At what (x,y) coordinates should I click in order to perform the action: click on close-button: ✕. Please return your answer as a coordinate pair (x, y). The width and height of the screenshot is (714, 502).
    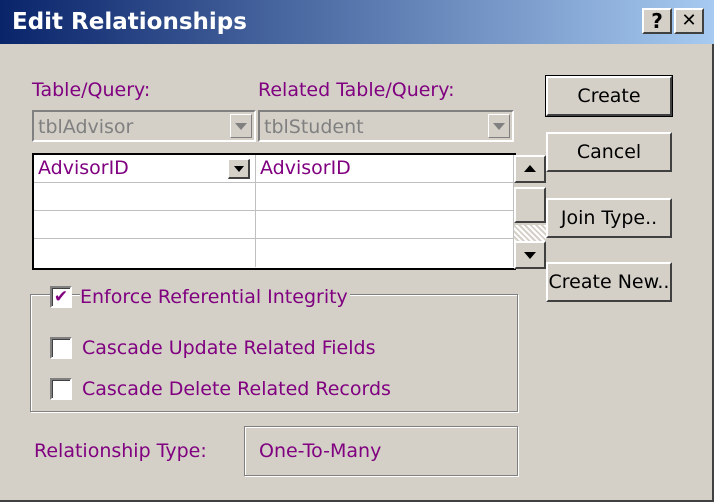
    Looking at the image, I should click on (689, 21).